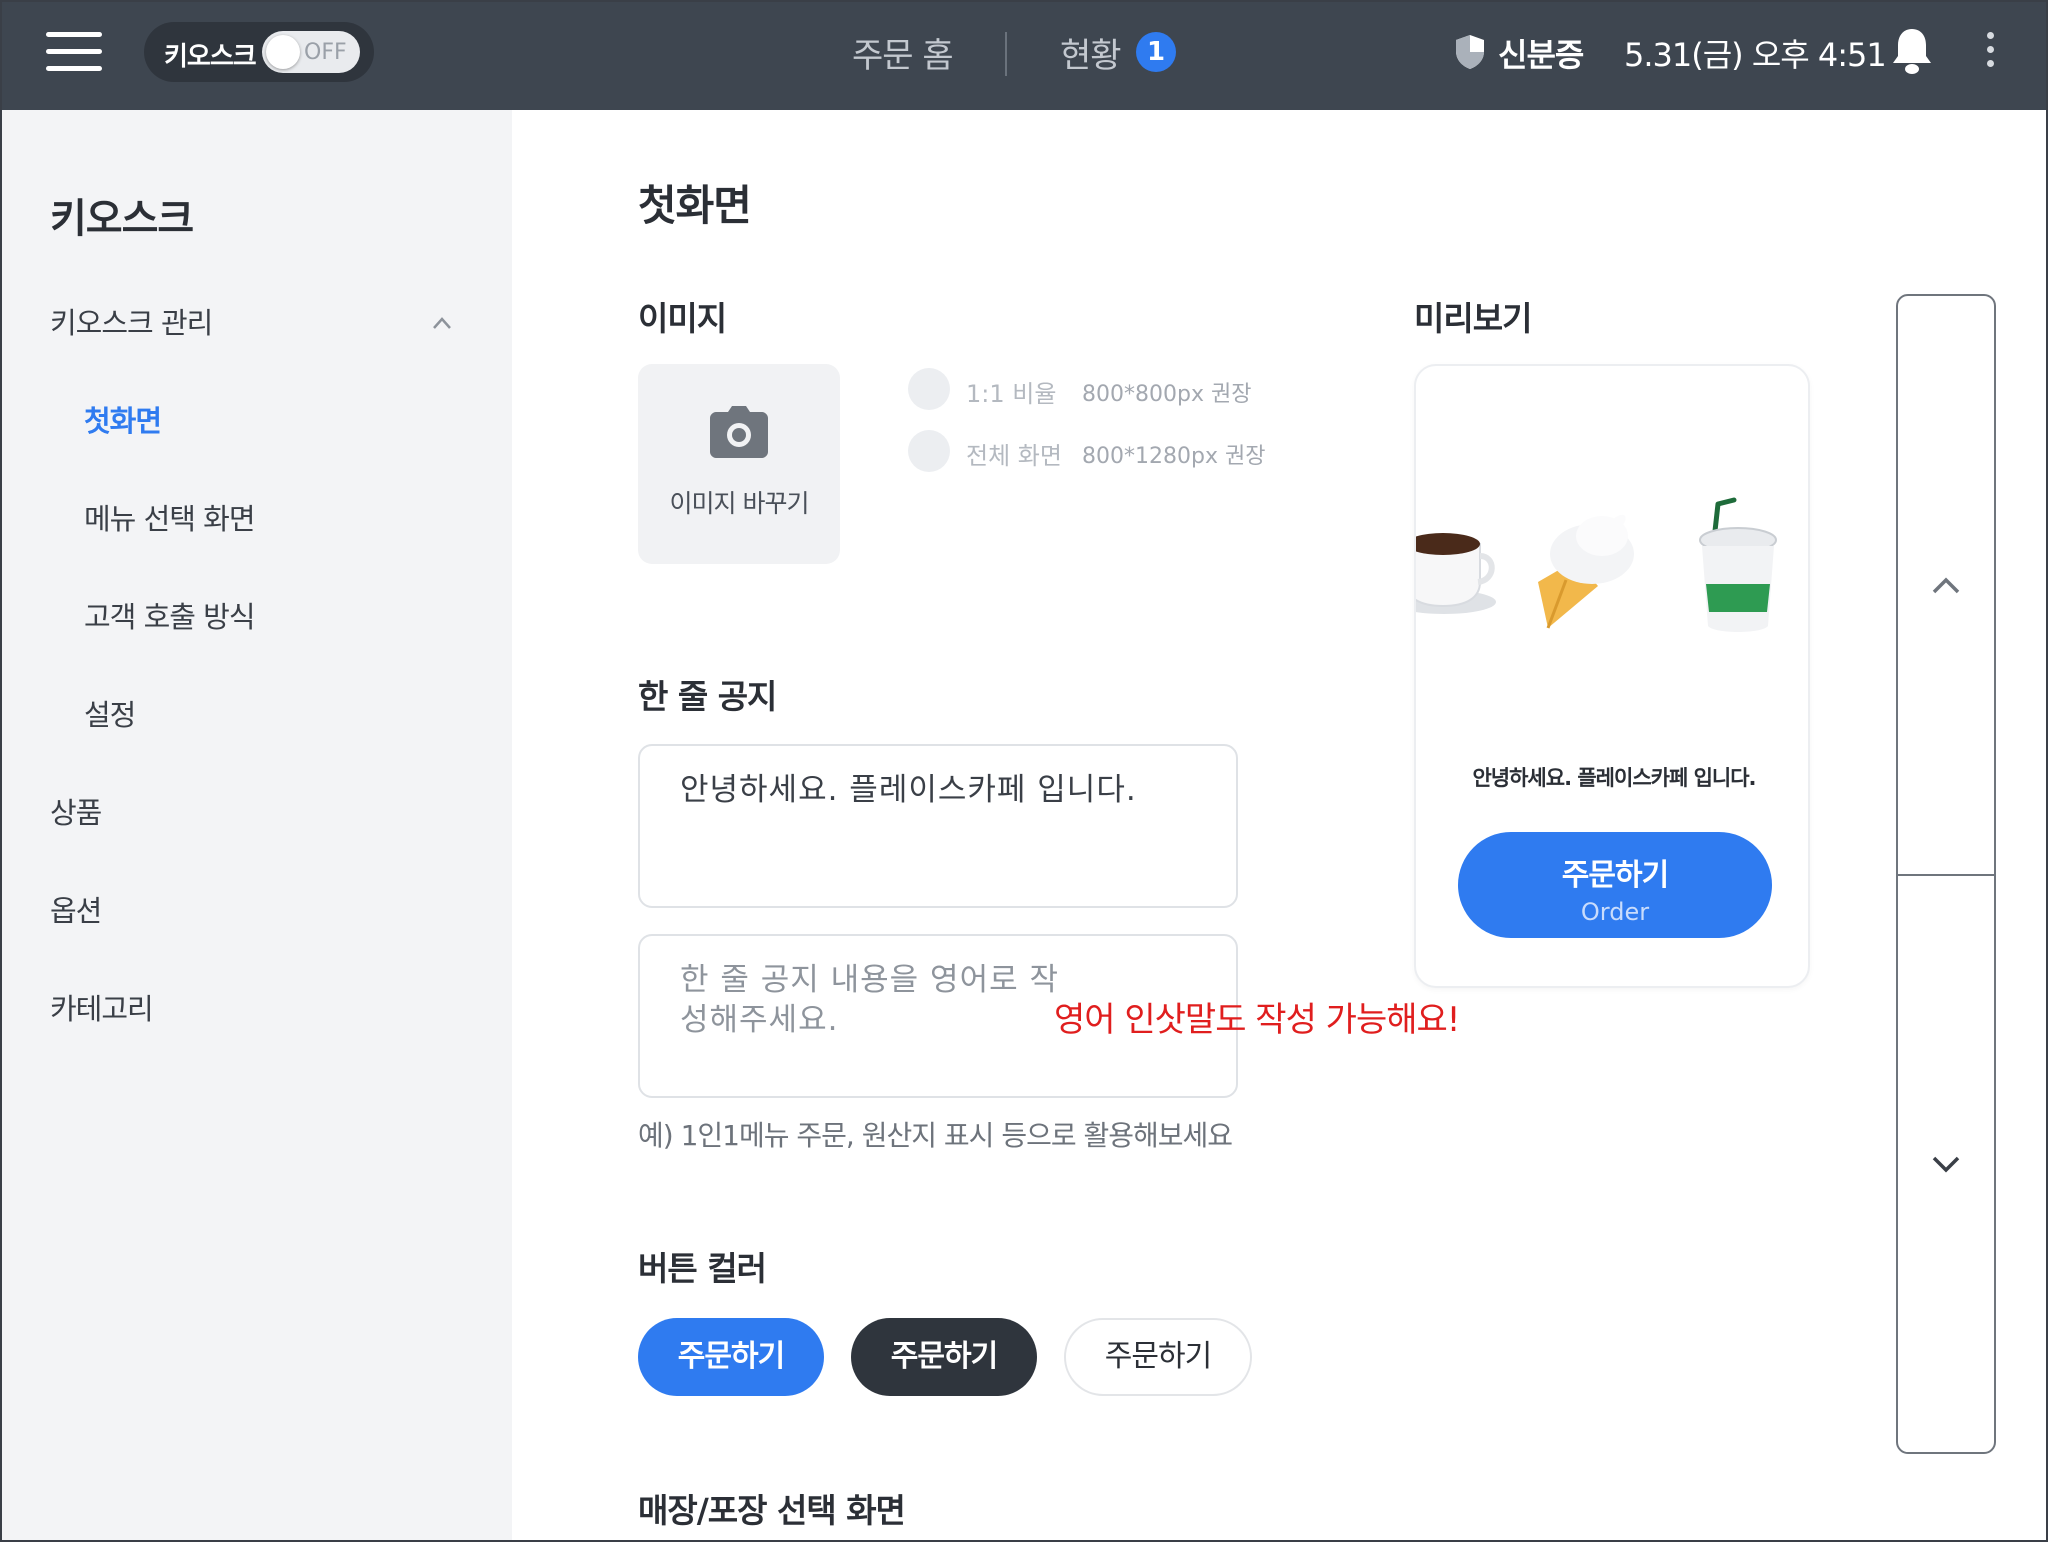  I want to click on notice-heading: 한 줄 공지, so click(707, 696).